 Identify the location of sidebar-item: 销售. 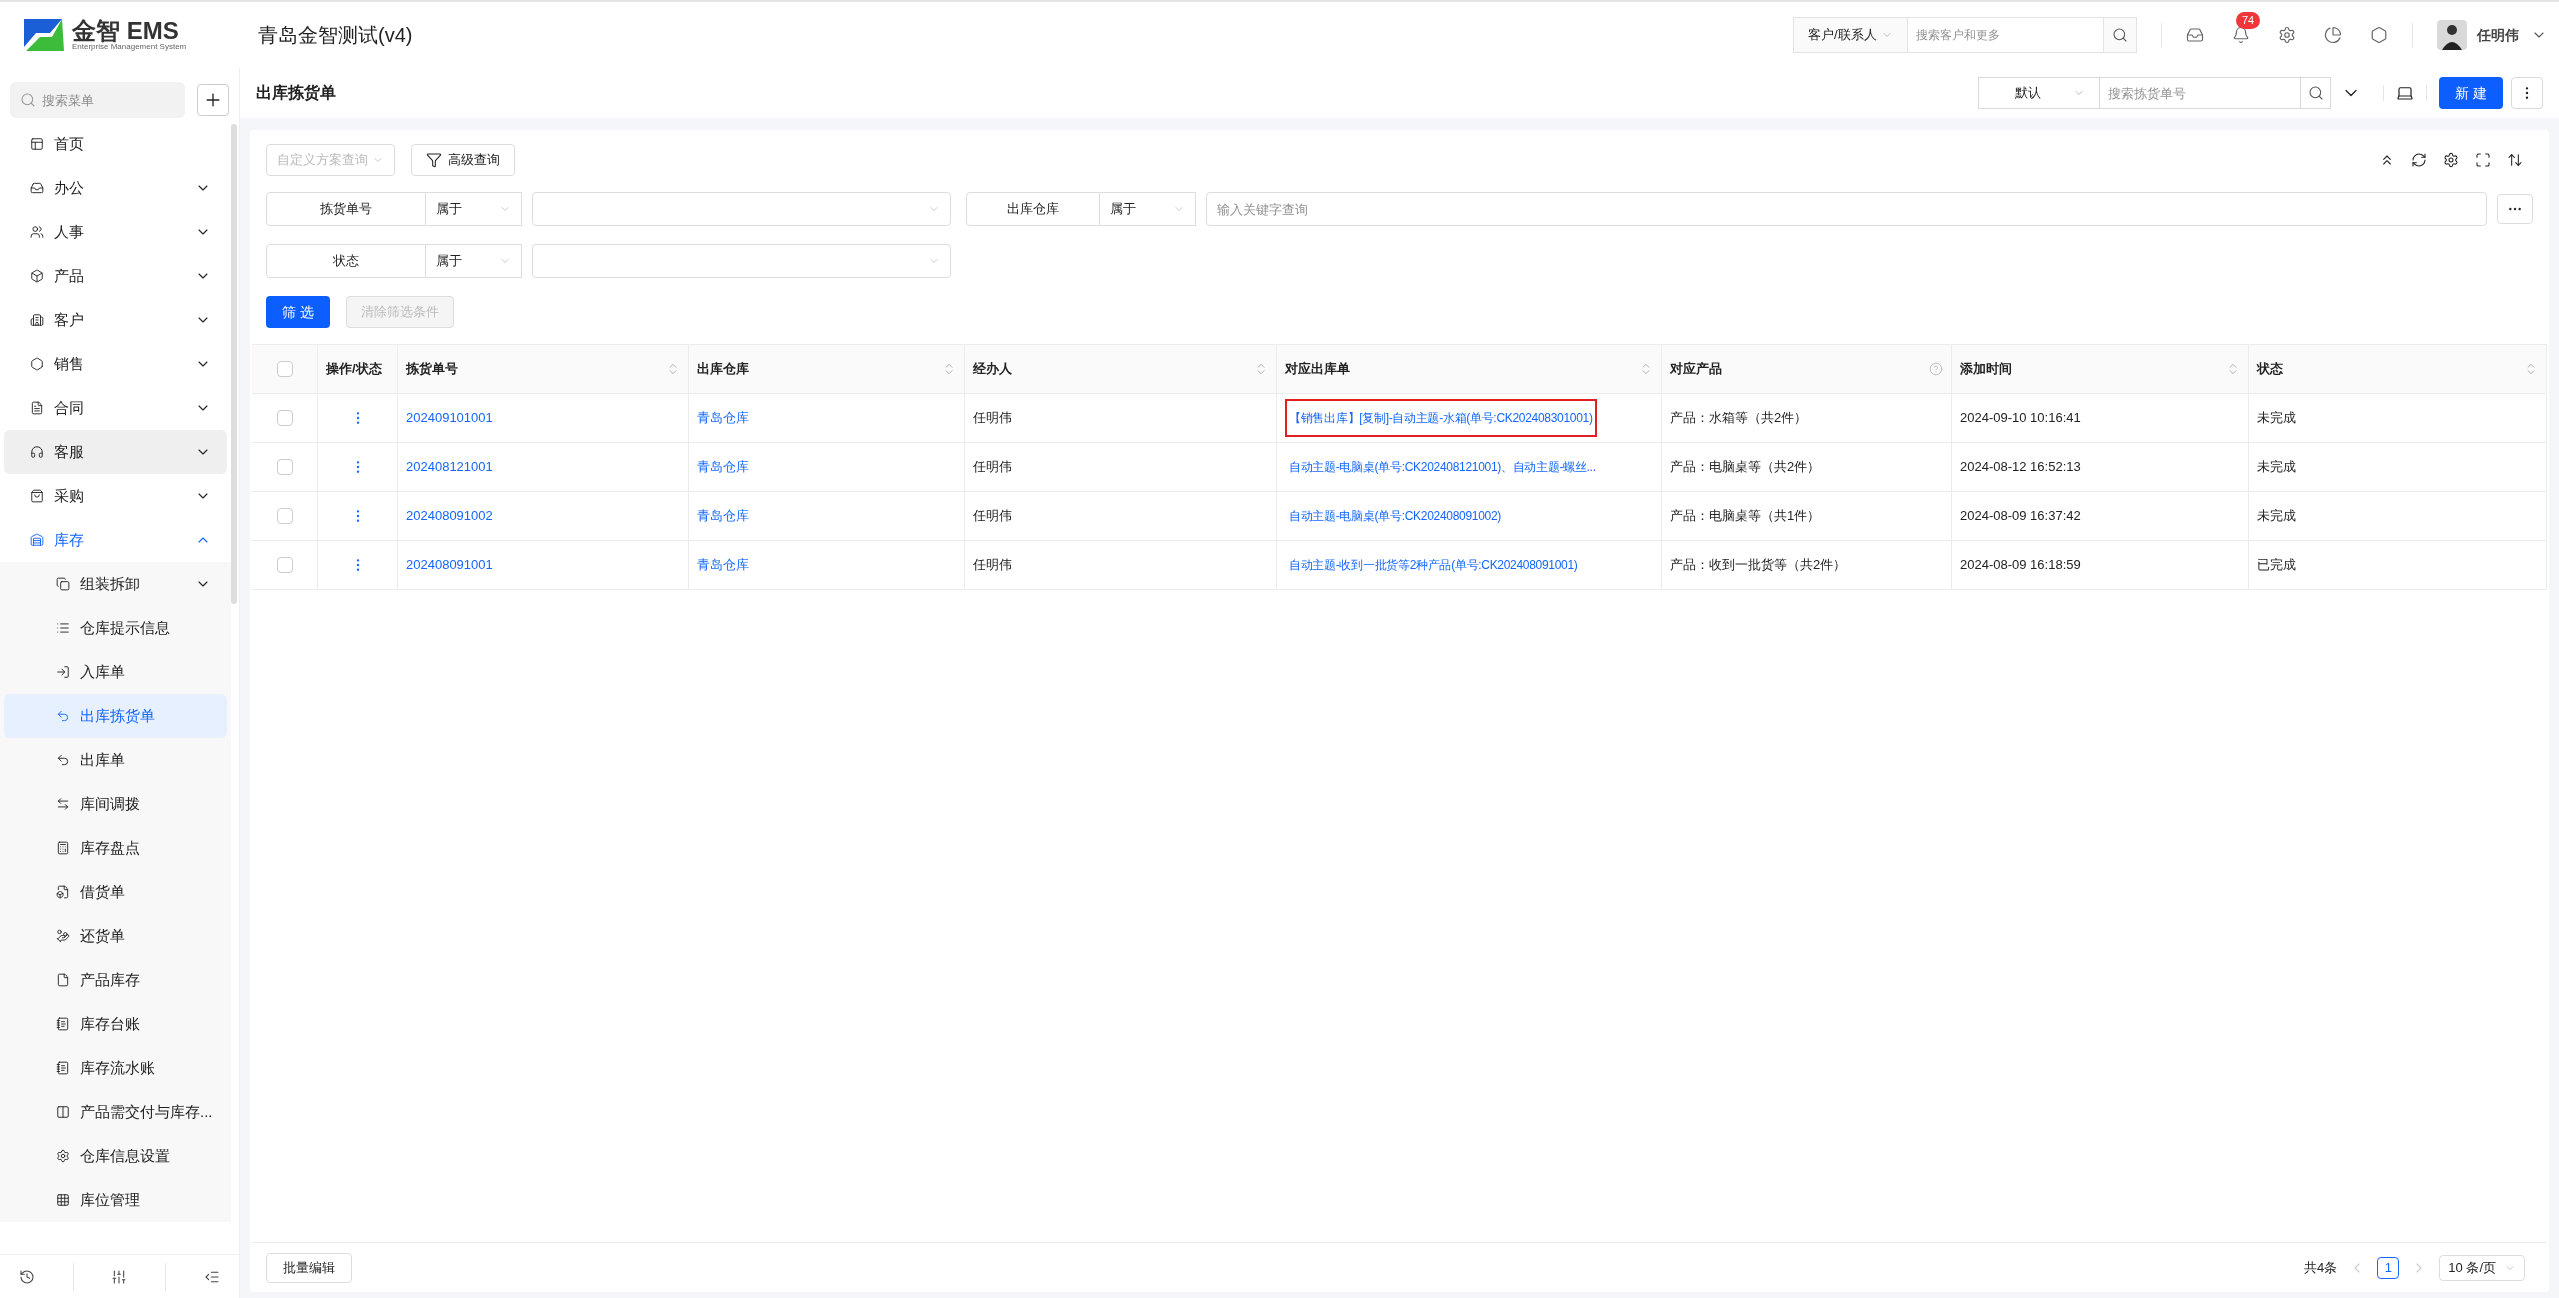
(115, 364).